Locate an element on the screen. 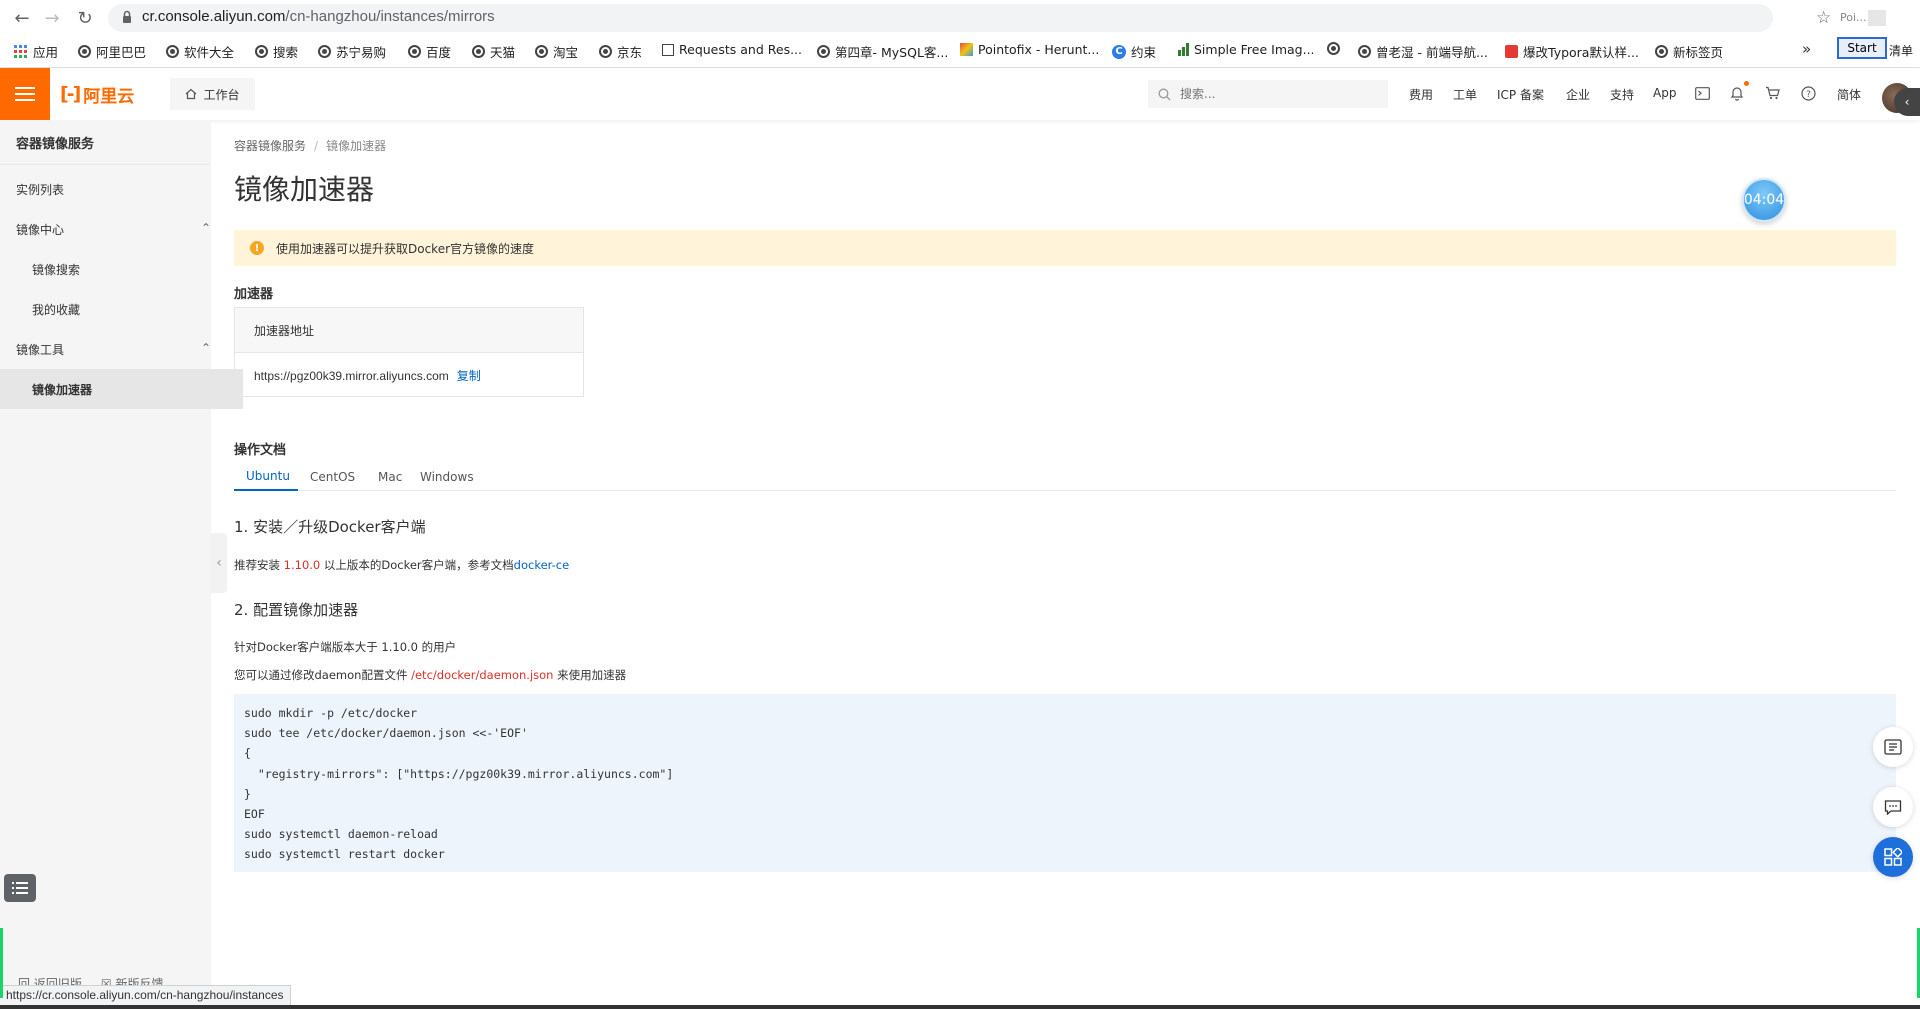 This screenshot has width=1920, height=1009. bookmark-label: 软件大全 is located at coordinates (209, 52).